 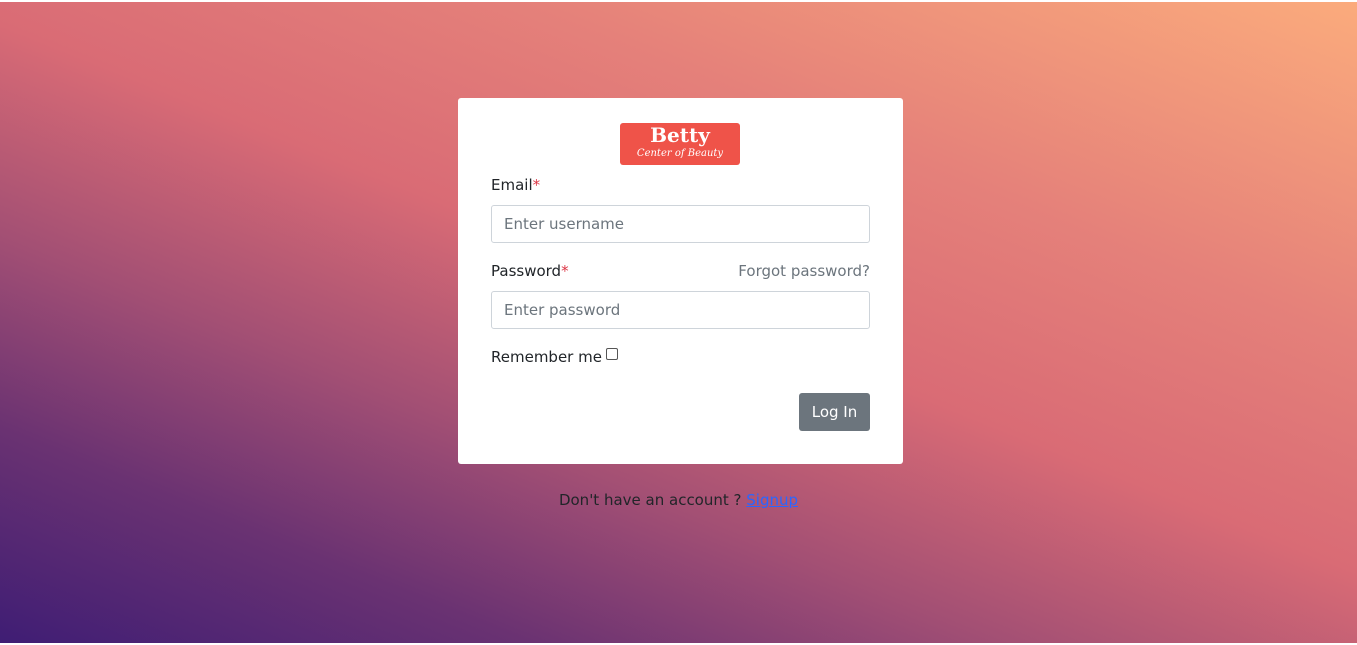 What do you see at coordinates (680, 153) in the screenshot?
I see `logo-subtitle: Center of Beauty` at bounding box center [680, 153].